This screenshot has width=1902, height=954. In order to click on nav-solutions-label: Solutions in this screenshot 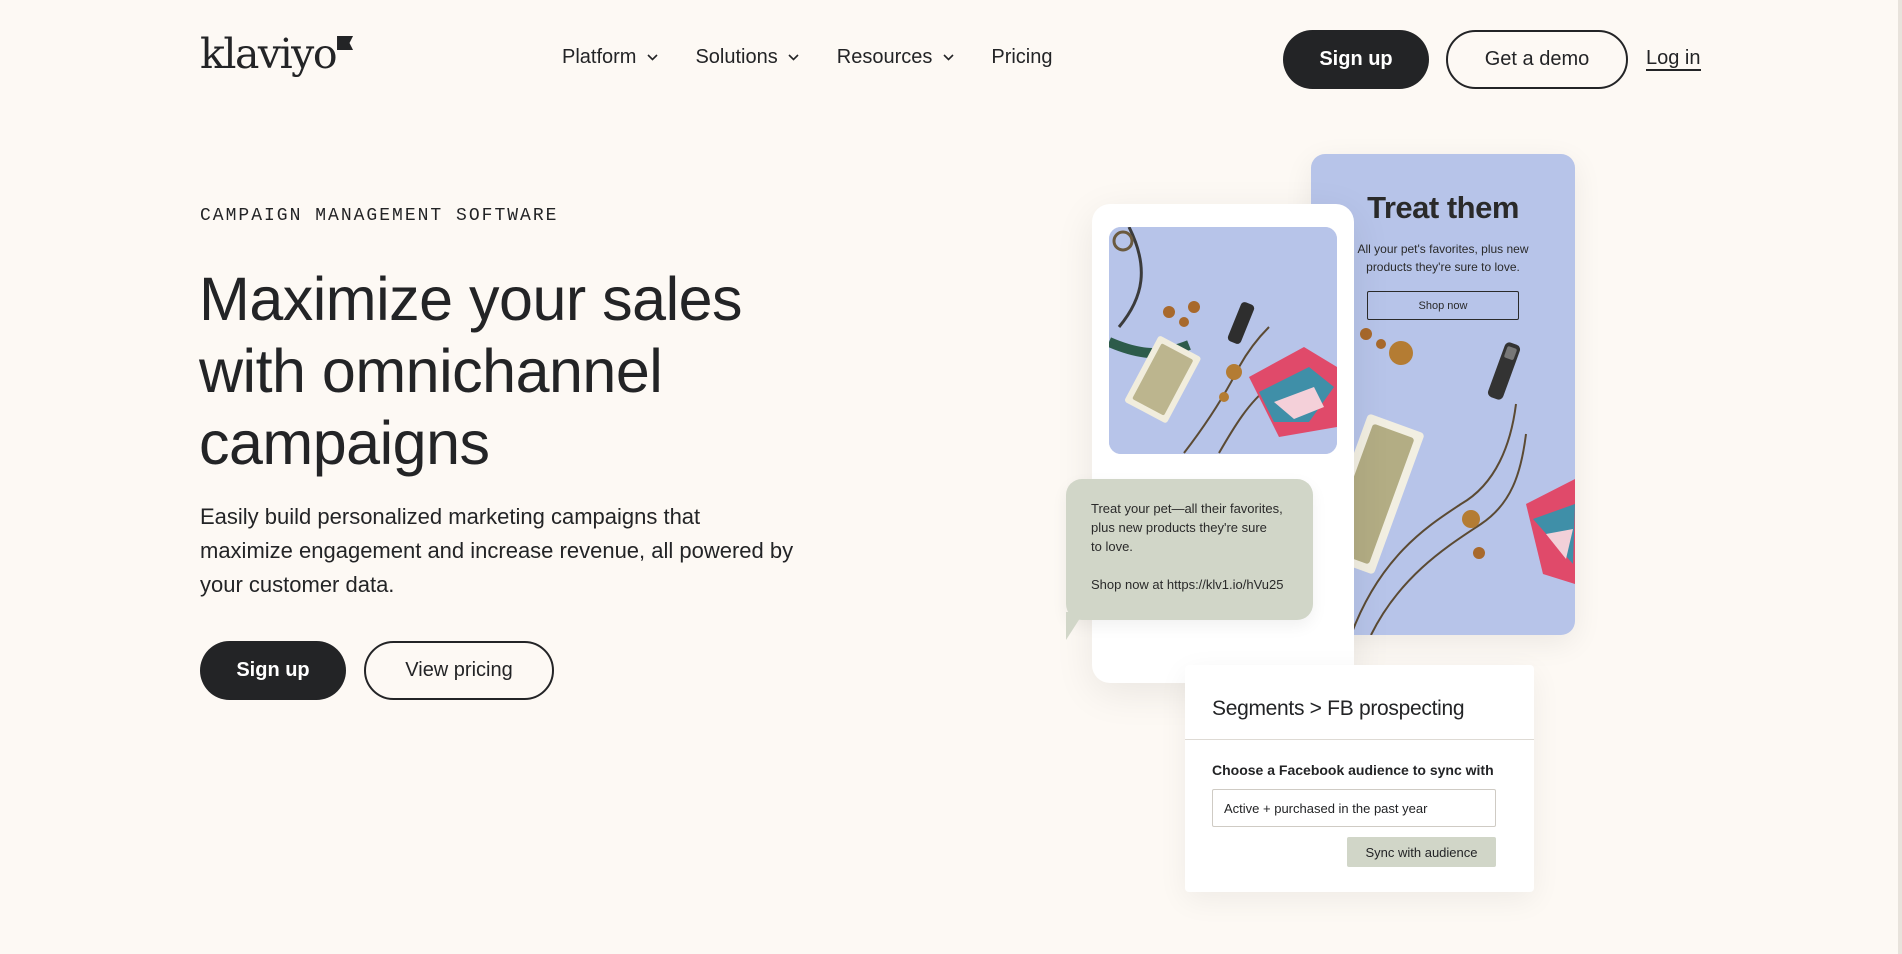, I will do `click(736, 57)`.